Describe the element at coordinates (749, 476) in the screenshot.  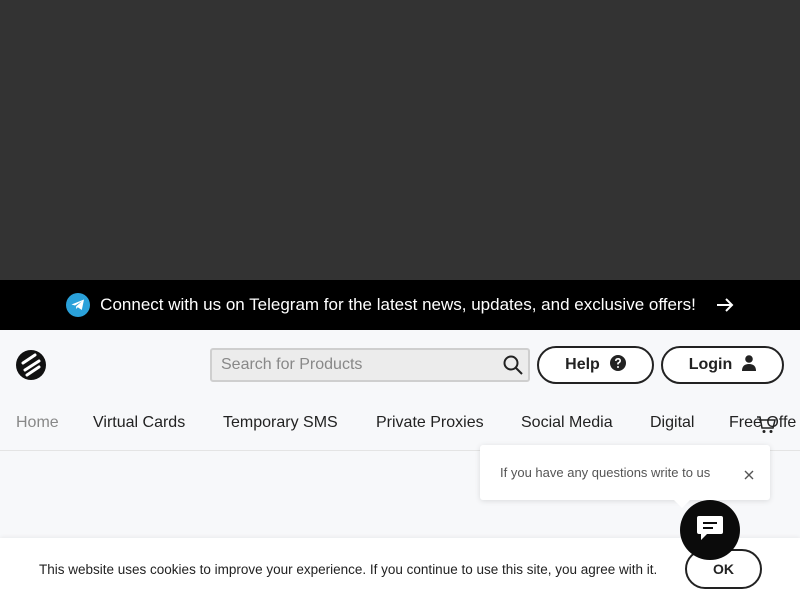
I see `close-icon` at that location.